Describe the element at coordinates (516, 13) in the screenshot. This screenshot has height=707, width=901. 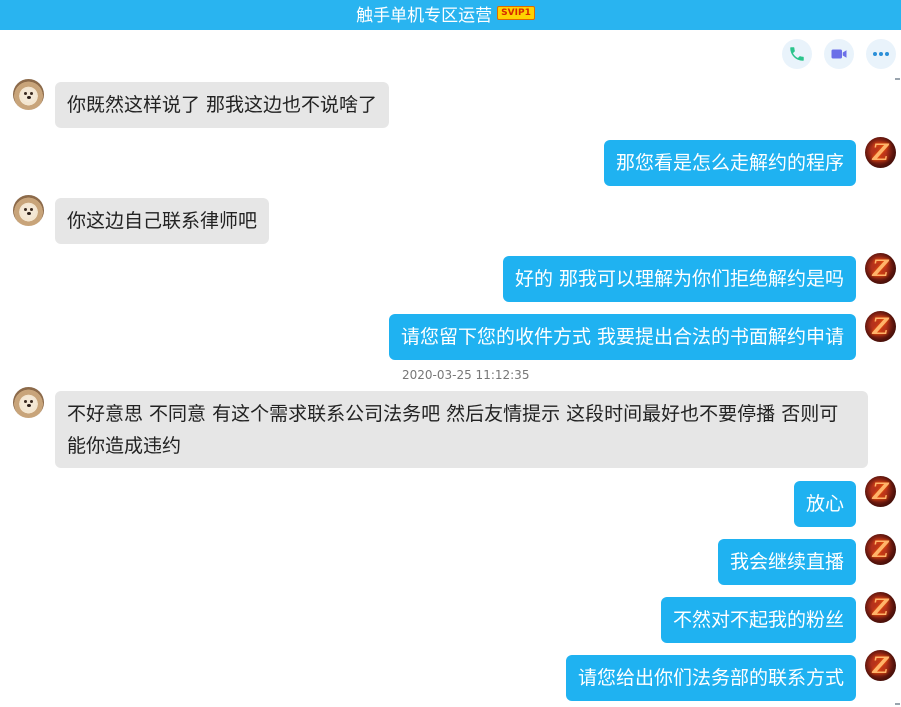
I see `vip-badge: SVIP1` at that location.